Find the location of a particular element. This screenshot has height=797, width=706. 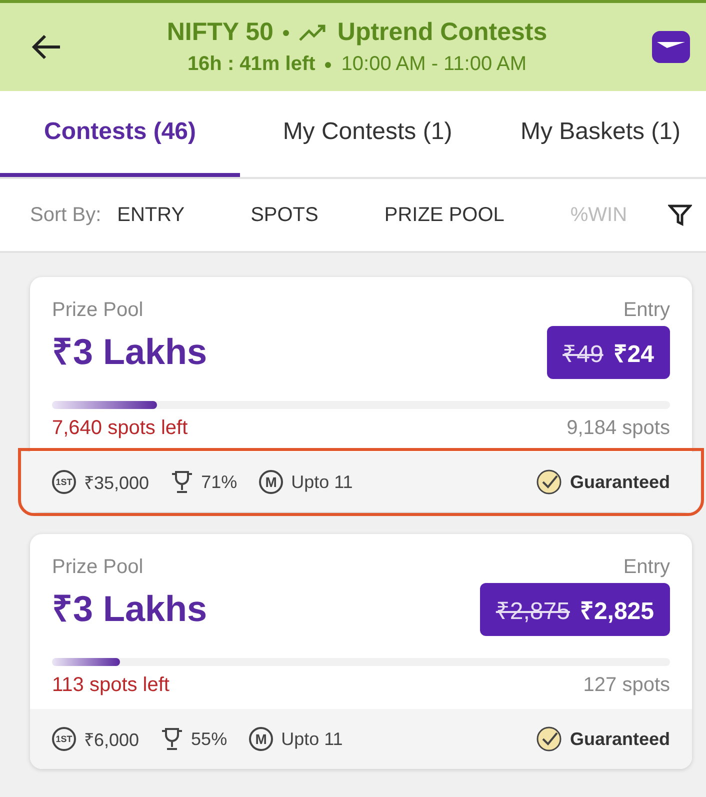

sort-label: Sort By: is located at coordinates (66, 215).